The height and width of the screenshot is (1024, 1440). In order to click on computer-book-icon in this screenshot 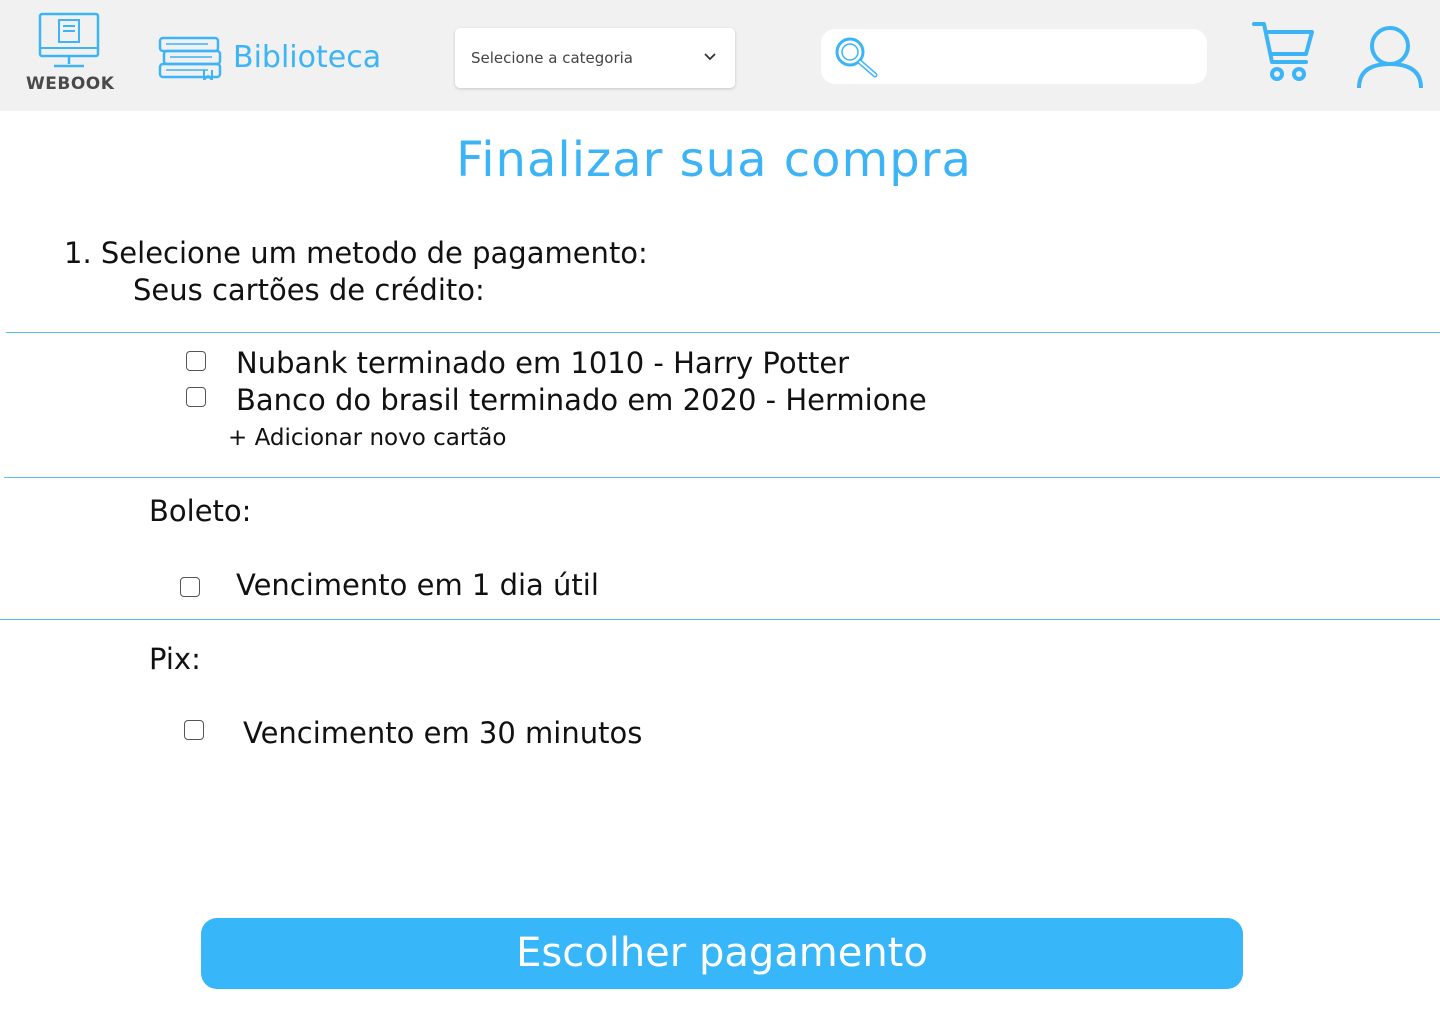, I will do `click(69, 40)`.